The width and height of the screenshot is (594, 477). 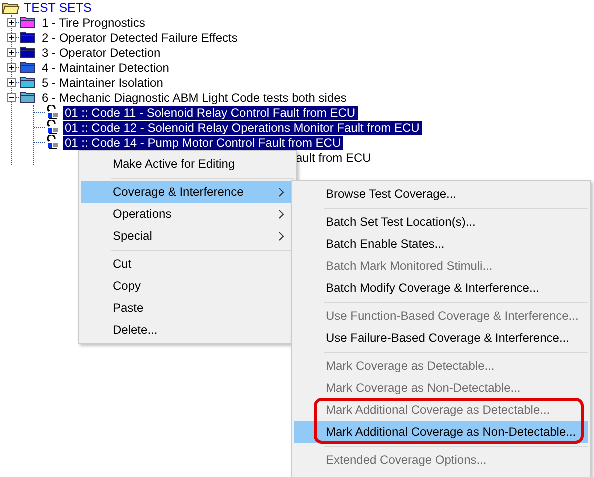 What do you see at coordinates (194, 97) in the screenshot?
I see `tree-item: 6 - Mechanic Diagnostic ABM Light Code tests both sides` at bounding box center [194, 97].